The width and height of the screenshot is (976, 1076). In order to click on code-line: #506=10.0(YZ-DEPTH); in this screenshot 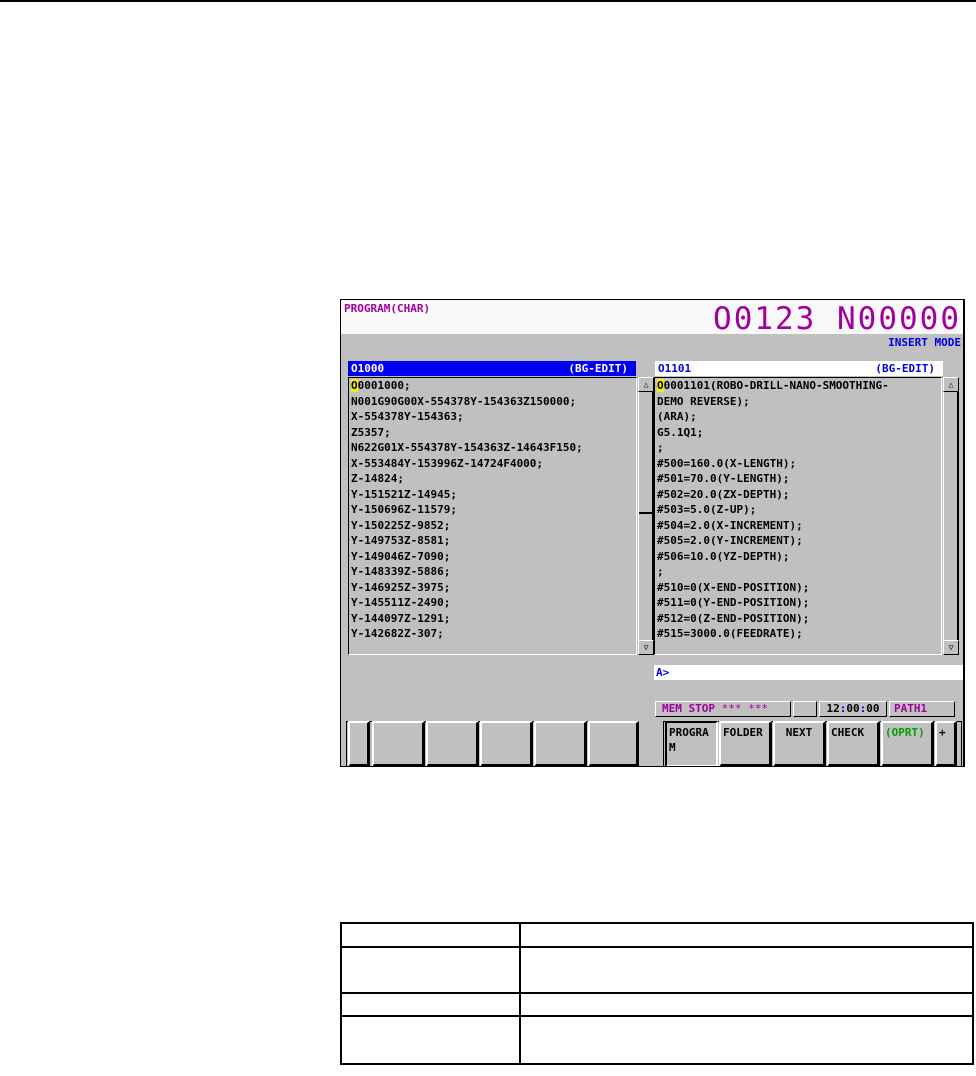, I will do `click(798, 557)`.